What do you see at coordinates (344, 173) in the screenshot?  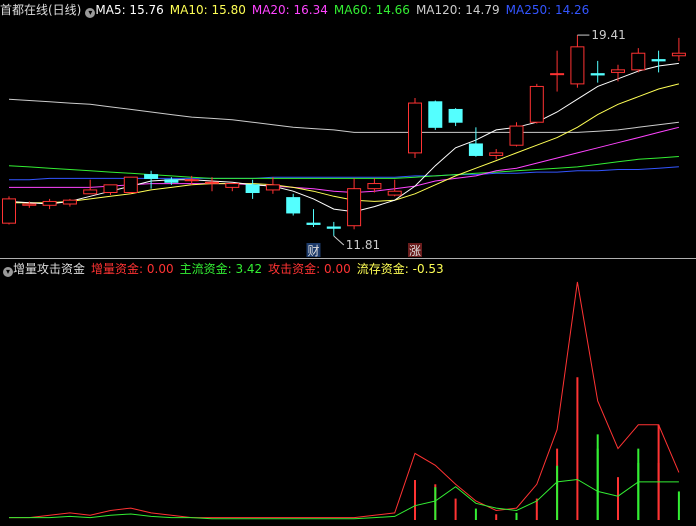 I see `ma250-line` at bounding box center [344, 173].